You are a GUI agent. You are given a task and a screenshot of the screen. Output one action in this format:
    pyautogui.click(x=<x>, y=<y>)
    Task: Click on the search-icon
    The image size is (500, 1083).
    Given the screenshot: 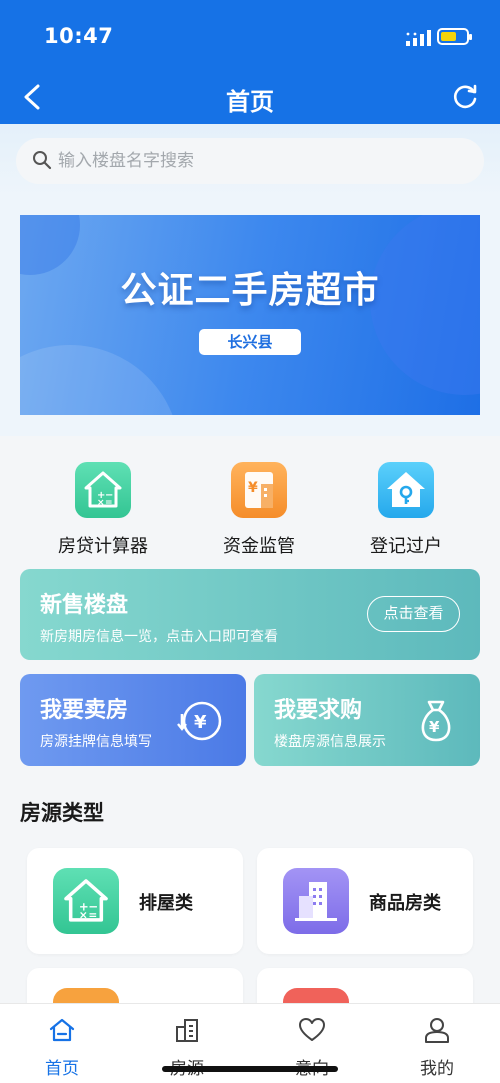 What is the action you would take?
    pyautogui.click(x=42, y=160)
    